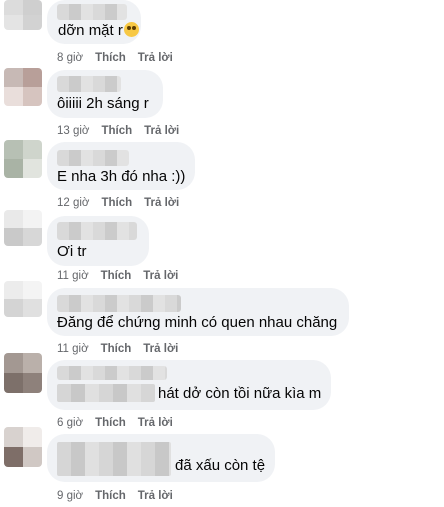  I want to click on comment-bubble: E nha 3h đó nha :)), so click(121, 166).